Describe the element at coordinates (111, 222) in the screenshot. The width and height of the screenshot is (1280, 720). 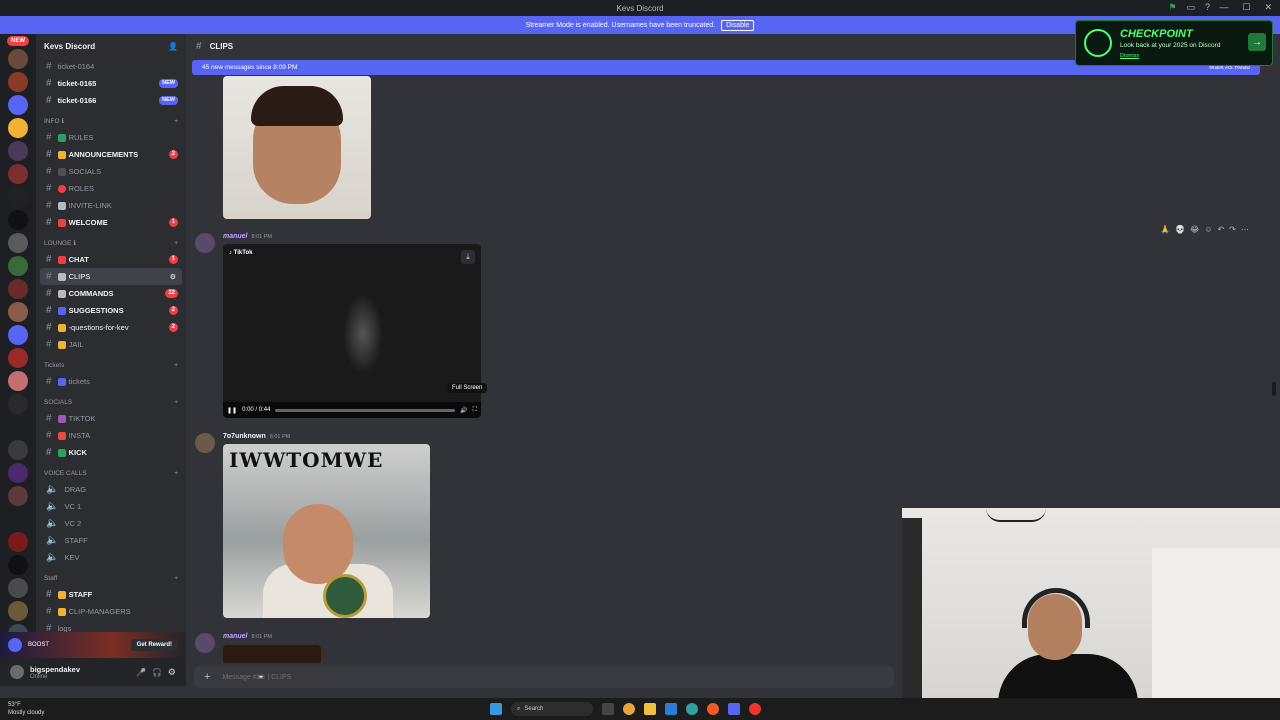
I see `channel-welcome: # WELCOME 1` at that location.